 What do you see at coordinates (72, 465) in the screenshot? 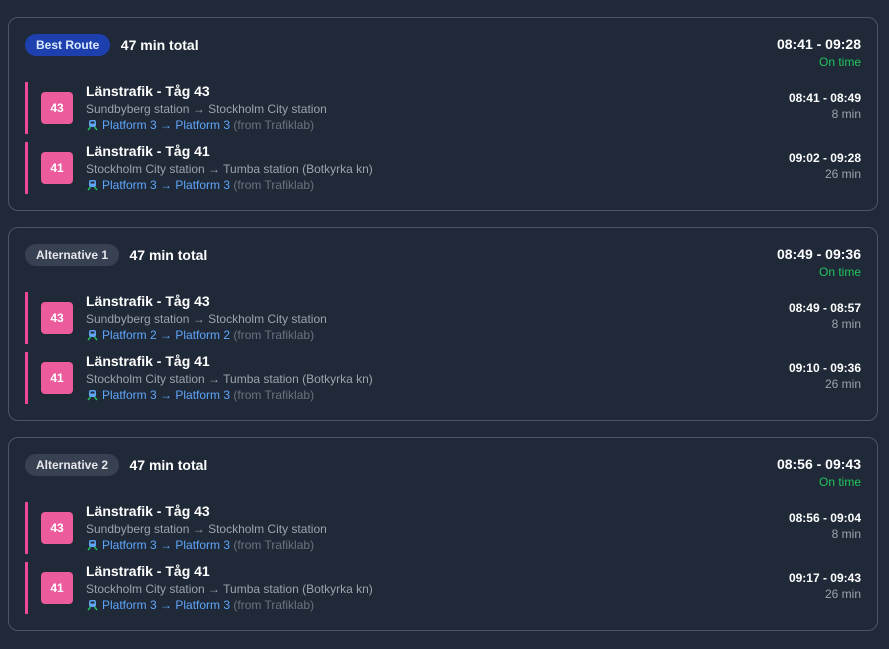
I see `alternative-route-badge: Alternative 2` at bounding box center [72, 465].